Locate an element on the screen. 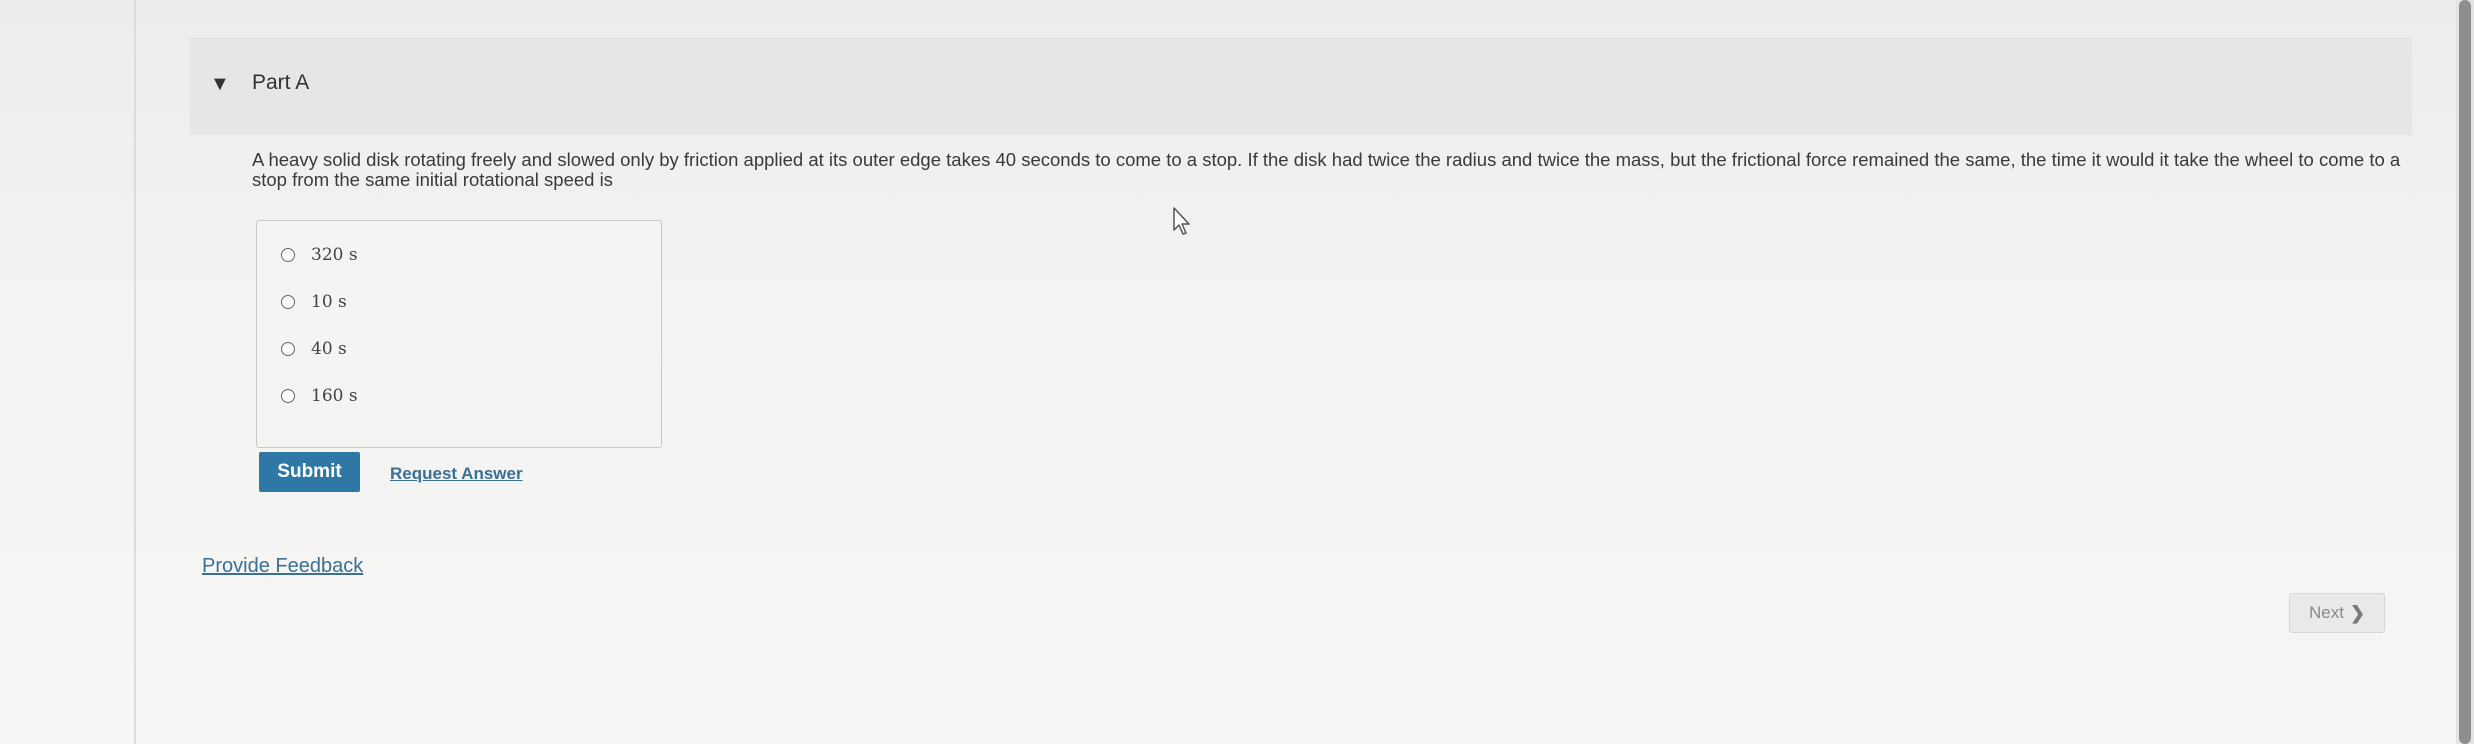 Image resolution: width=2474 pixels, height=744 pixels. choice-2: 10 s is located at coordinates (314, 302).